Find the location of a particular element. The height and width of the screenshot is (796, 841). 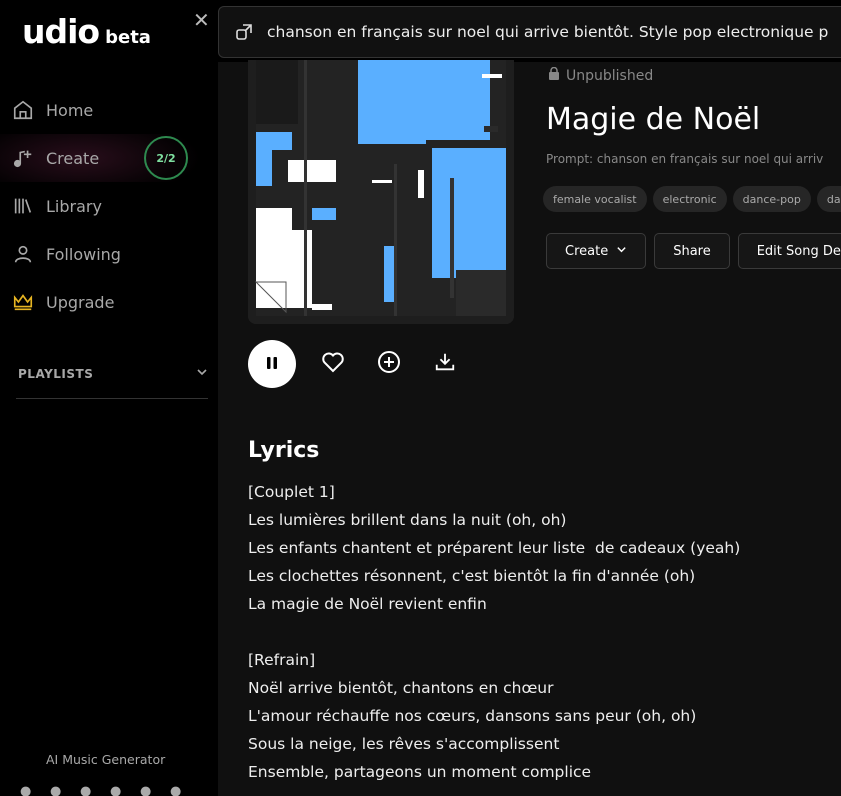

tag-chip: dance-pop is located at coordinates (771, 199).